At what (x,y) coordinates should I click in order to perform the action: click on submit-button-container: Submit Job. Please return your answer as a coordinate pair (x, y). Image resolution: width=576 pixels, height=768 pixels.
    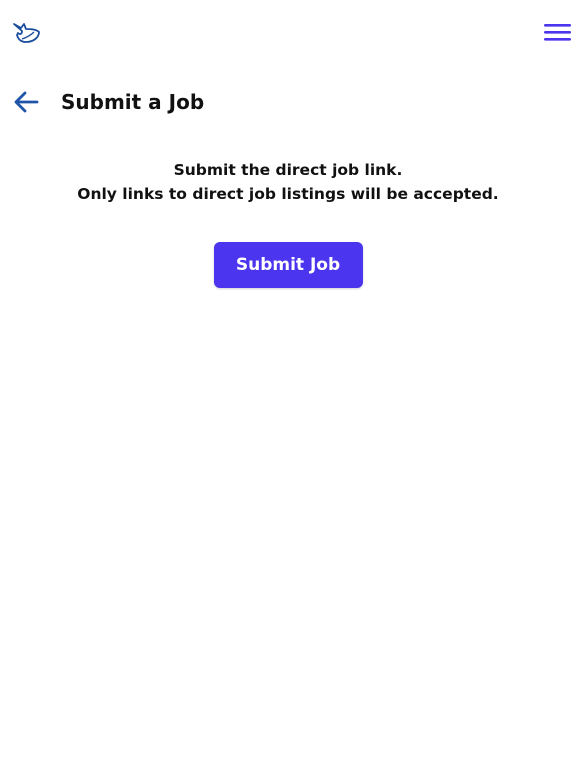
    Looking at the image, I should click on (288, 265).